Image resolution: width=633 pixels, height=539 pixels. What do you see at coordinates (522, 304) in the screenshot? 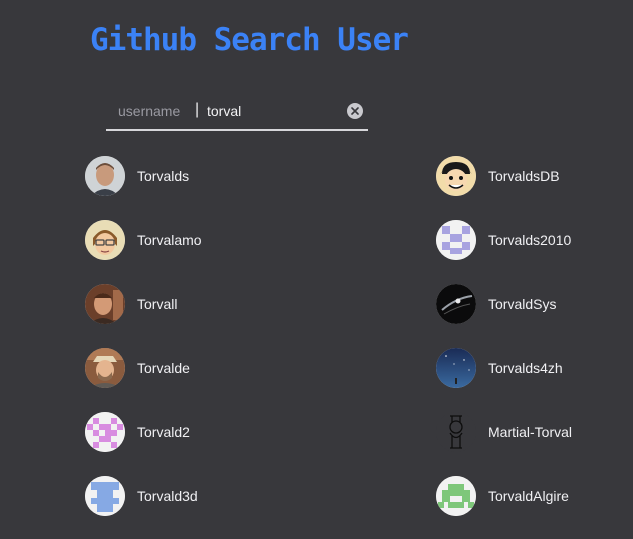
I see `username-label: TorvaldSys` at bounding box center [522, 304].